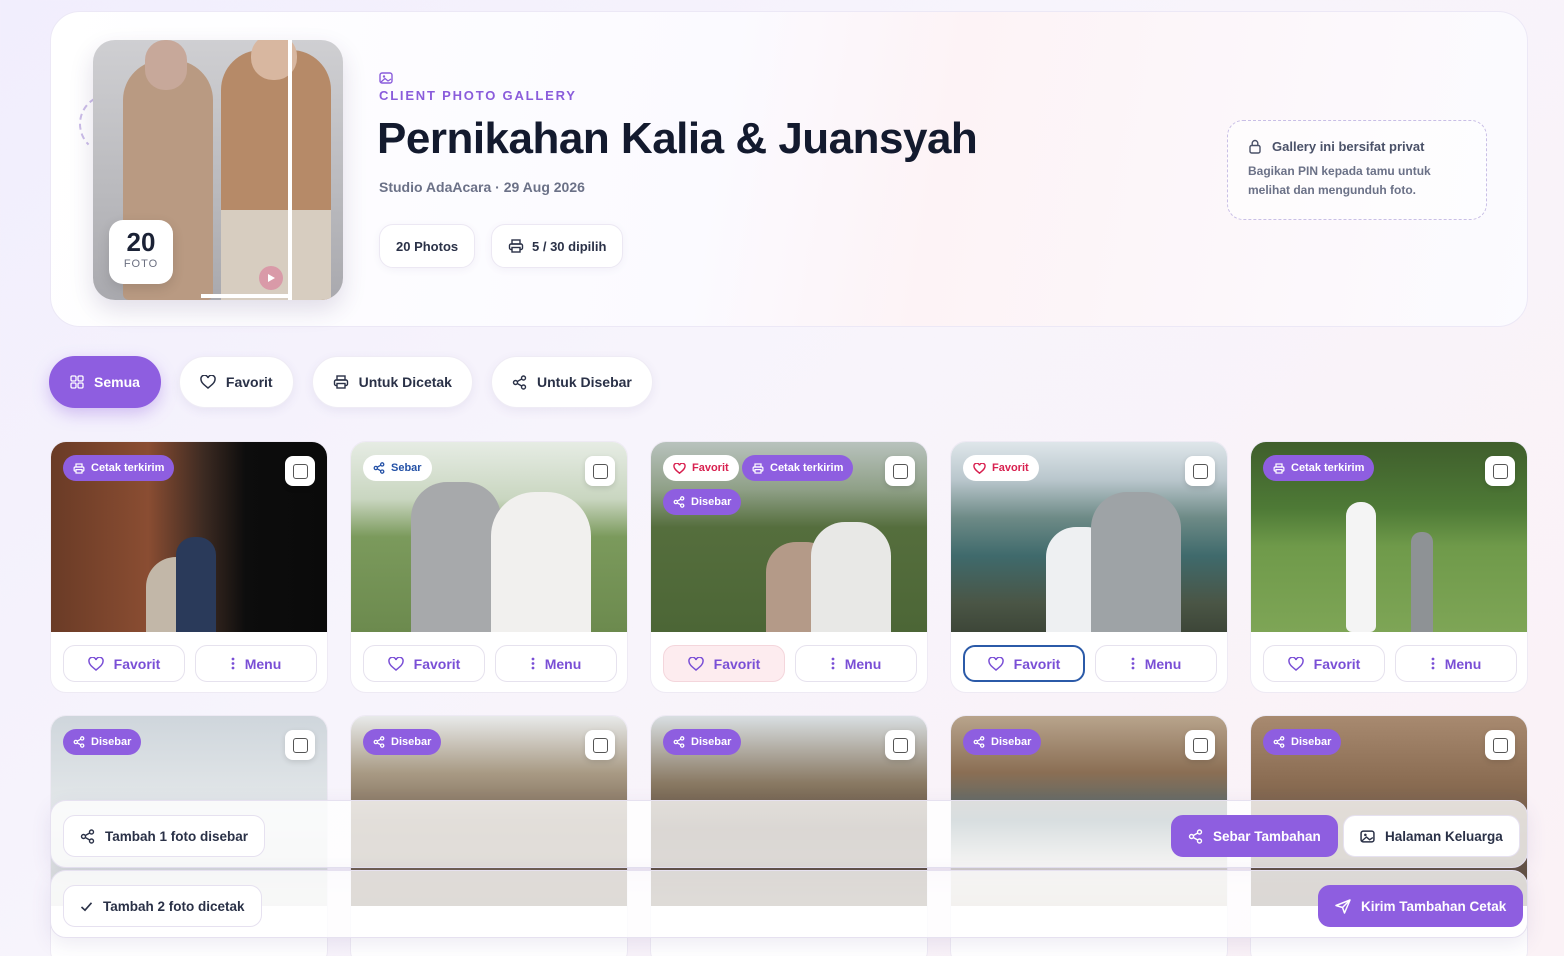 This screenshot has width=1564, height=956. What do you see at coordinates (249, 382) in the screenshot?
I see `tab-label: Favorit` at bounding box center [249, 382].